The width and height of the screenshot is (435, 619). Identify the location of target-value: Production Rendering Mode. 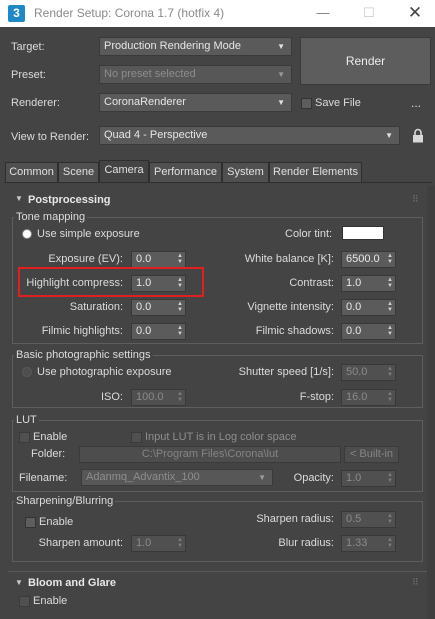
(172, 46).